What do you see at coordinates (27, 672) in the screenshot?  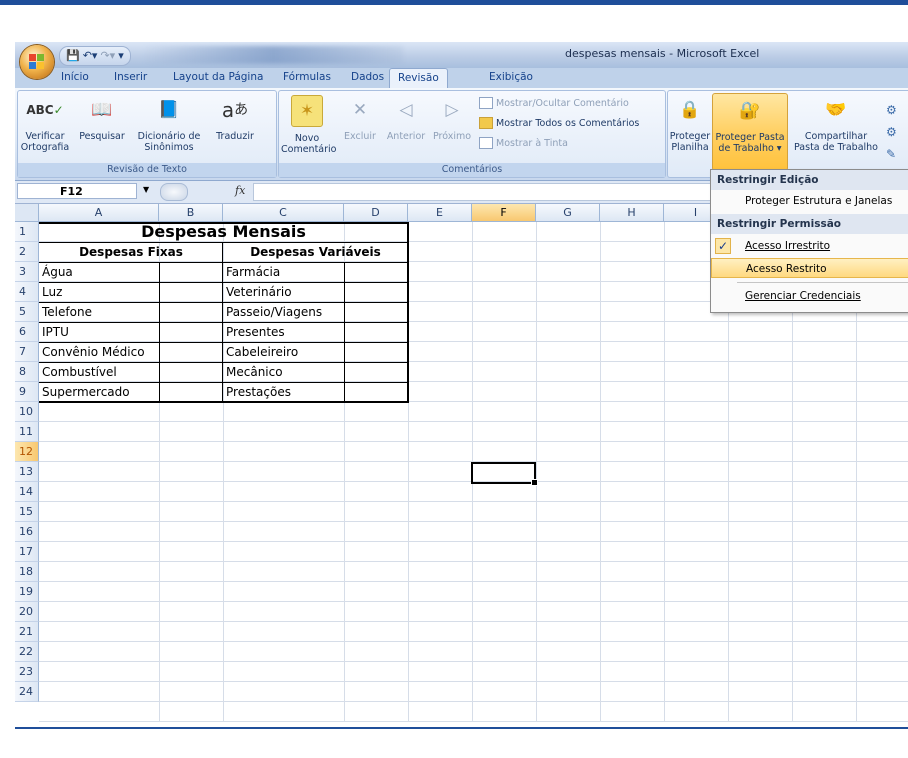 I see `row-header-23: 23` at bounding box center [27, 672].